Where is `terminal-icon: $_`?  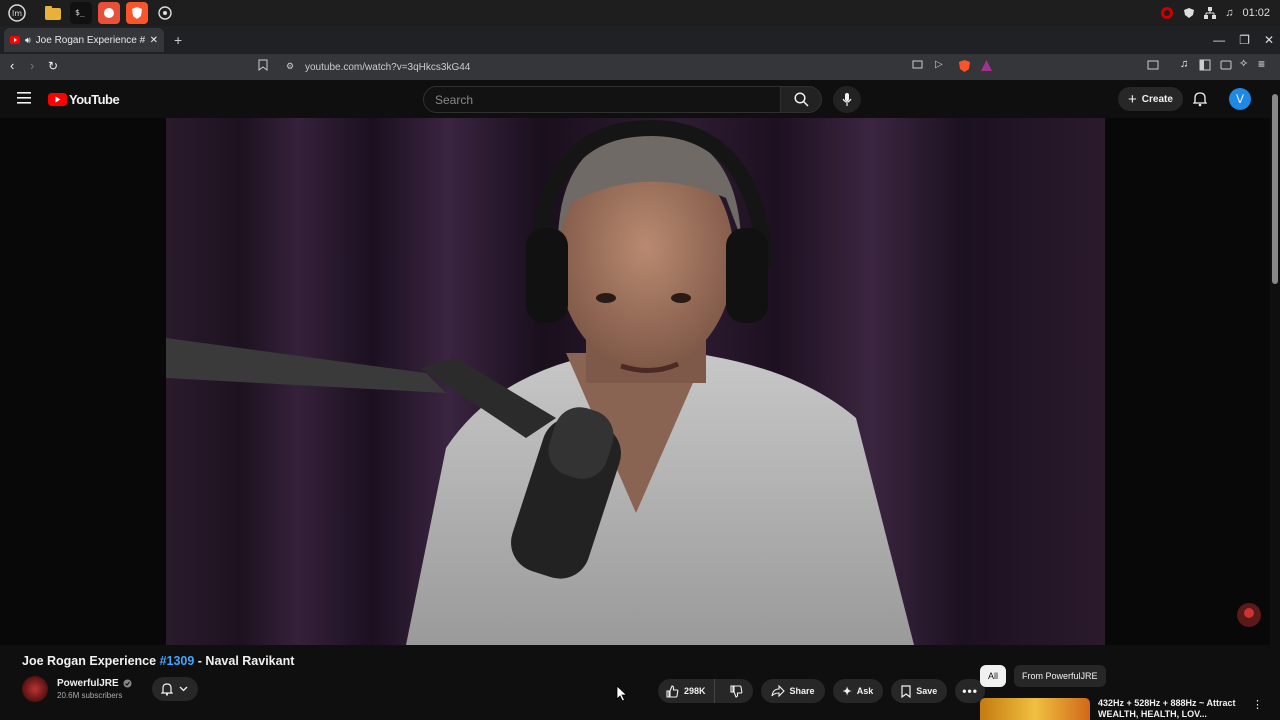
terminal-icon: $_ is located at coordinates (81, 13).